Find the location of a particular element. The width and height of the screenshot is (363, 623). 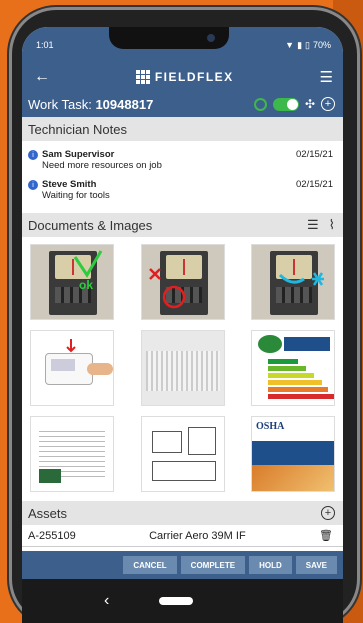

add-asset-icon: + is located at coordinates (328, 513).